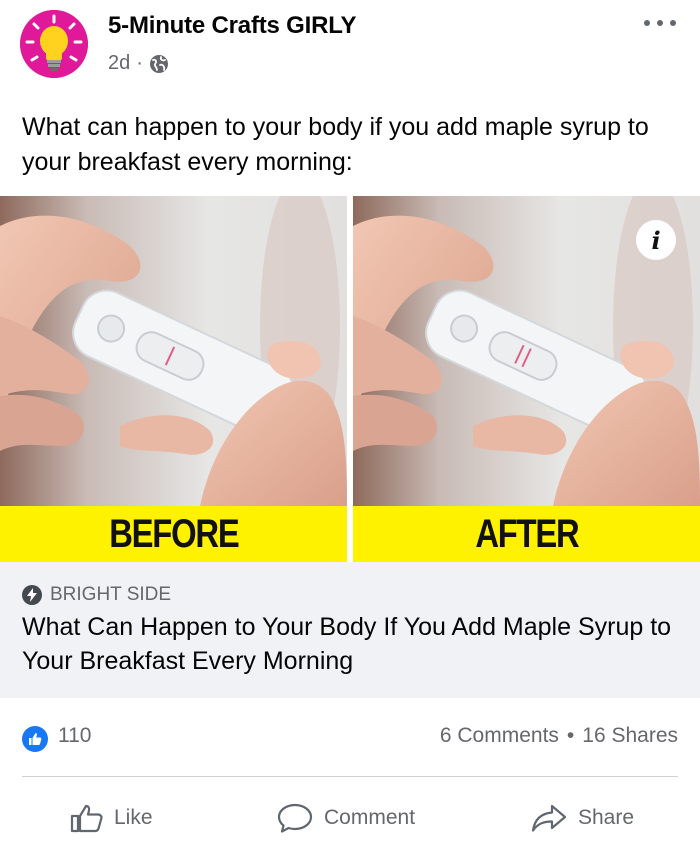  Describe the element at coordinates (32, 595) in the screenshot. I see `lightning-bolt-icon` at that location.